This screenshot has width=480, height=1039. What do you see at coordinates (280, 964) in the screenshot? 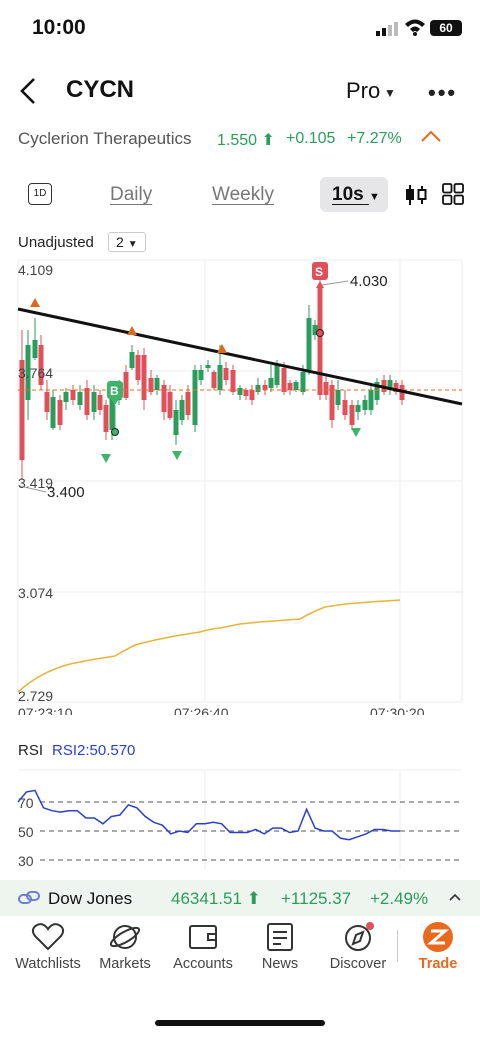
I see `nav-label: News` at bounding box center [280, 964].